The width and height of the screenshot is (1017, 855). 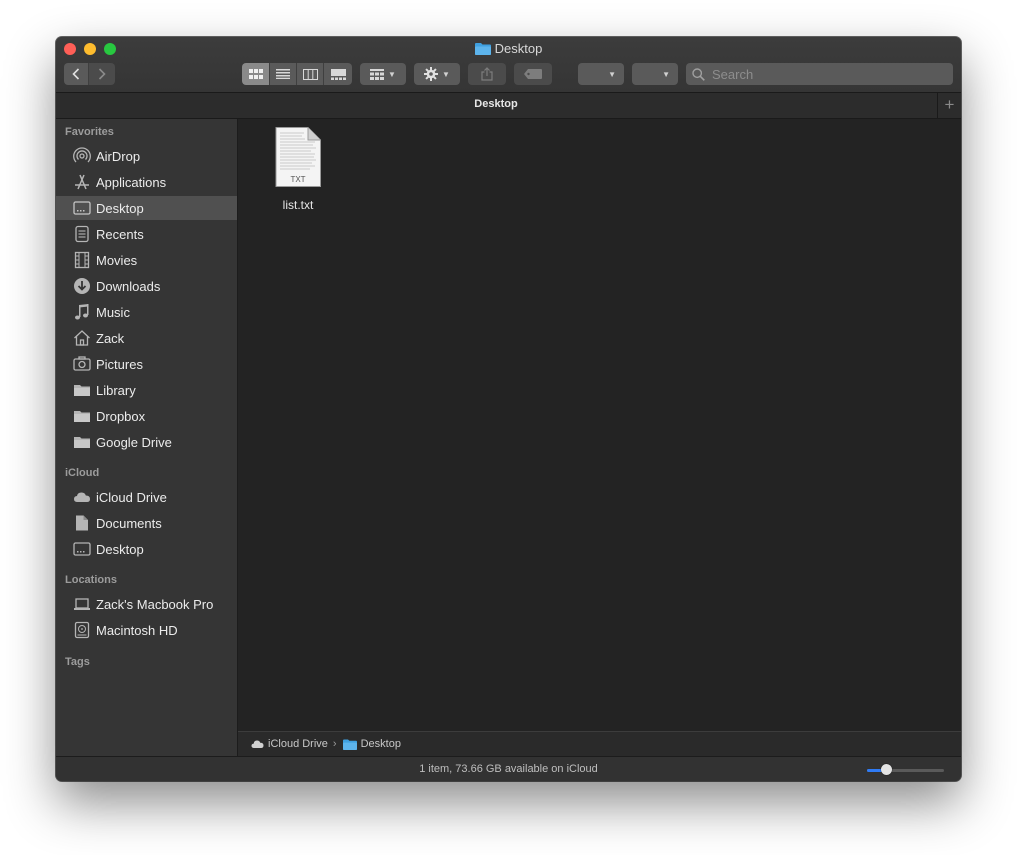 I want to click on tags-button, so click(x=533, y=74).